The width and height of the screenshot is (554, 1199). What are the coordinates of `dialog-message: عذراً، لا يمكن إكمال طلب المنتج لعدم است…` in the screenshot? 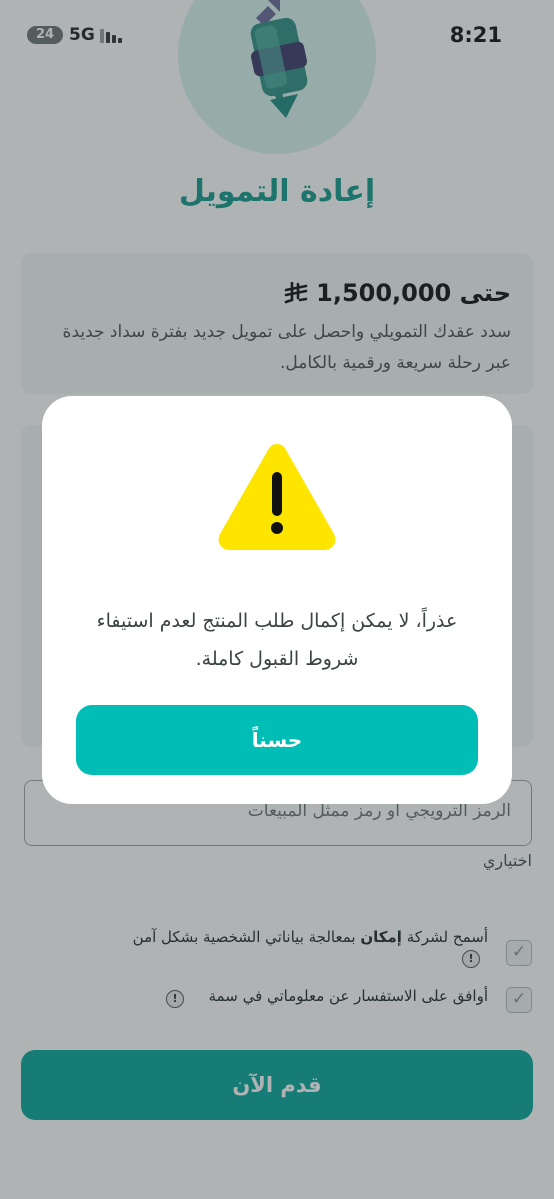 It's located at (277, 640).